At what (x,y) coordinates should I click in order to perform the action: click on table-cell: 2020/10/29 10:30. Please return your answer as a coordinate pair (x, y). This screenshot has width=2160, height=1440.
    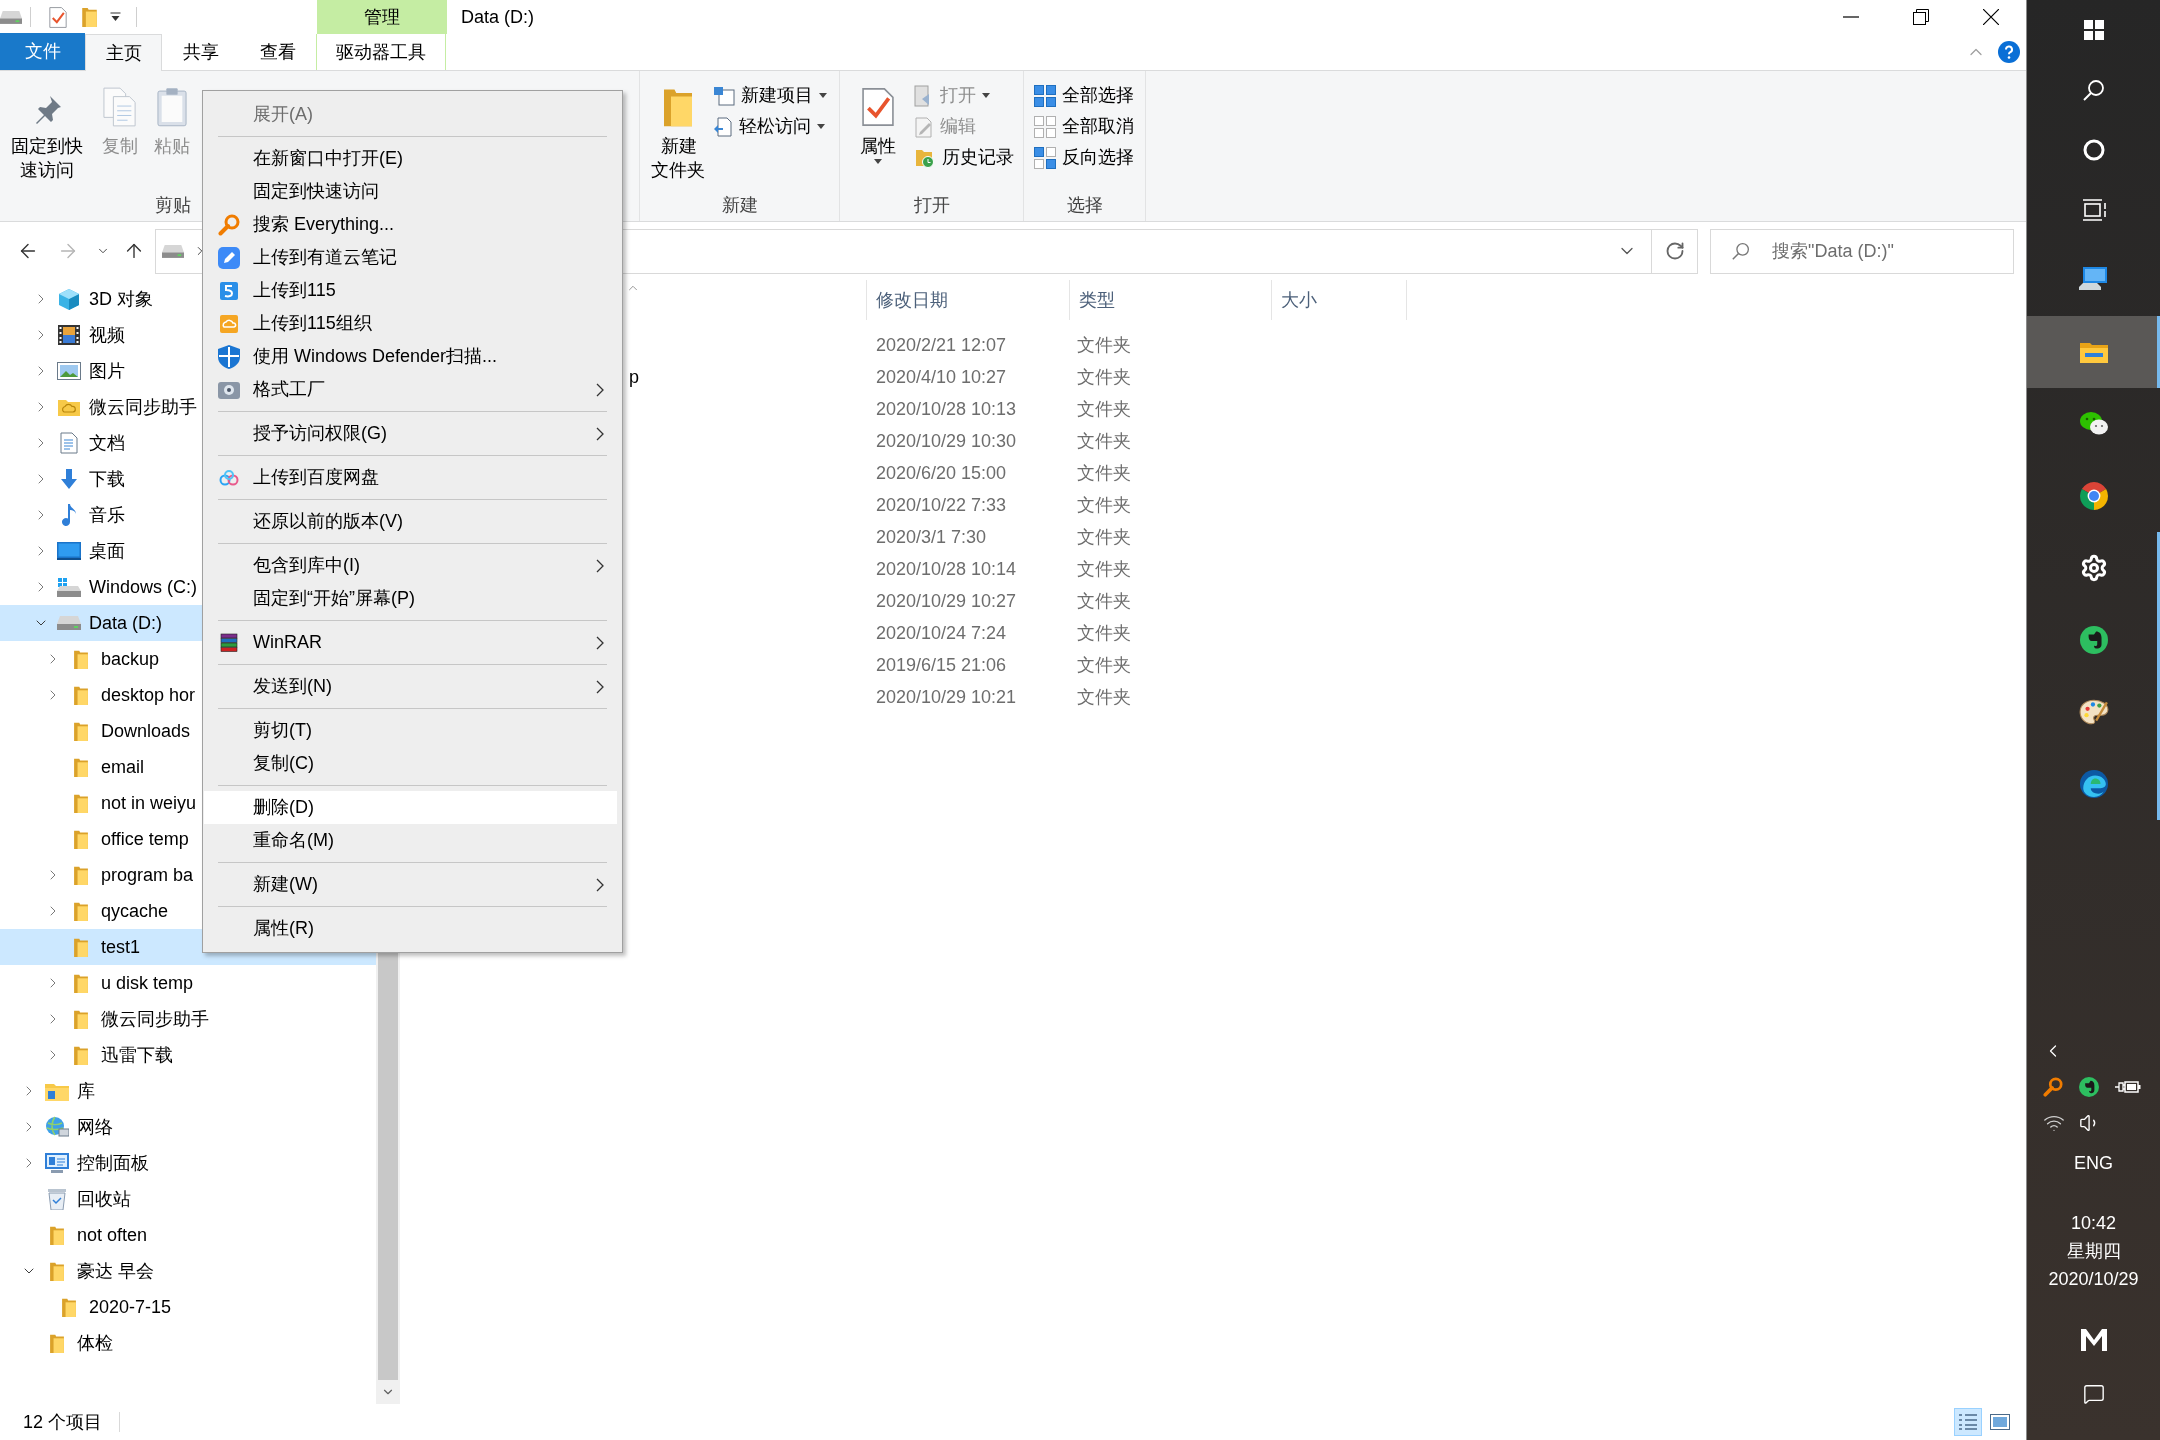
    Looking at the image, I should click on (946, 440).